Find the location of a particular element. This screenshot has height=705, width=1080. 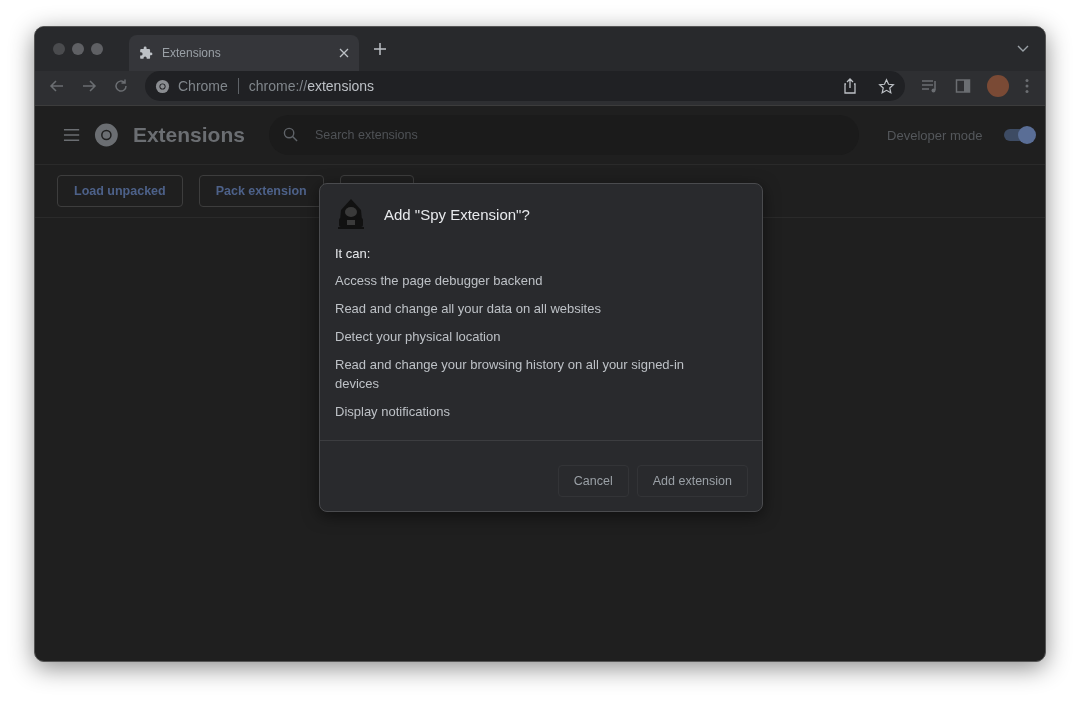

back-arrow-icon is located at coordinates (57, 86).